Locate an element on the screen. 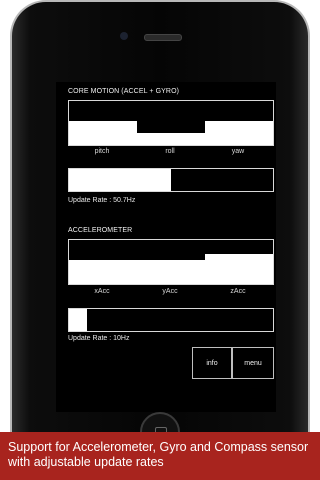 The height and width of the screenshot is (480, 320). yacc-label: yAcc is located at coordinates (170, 291).